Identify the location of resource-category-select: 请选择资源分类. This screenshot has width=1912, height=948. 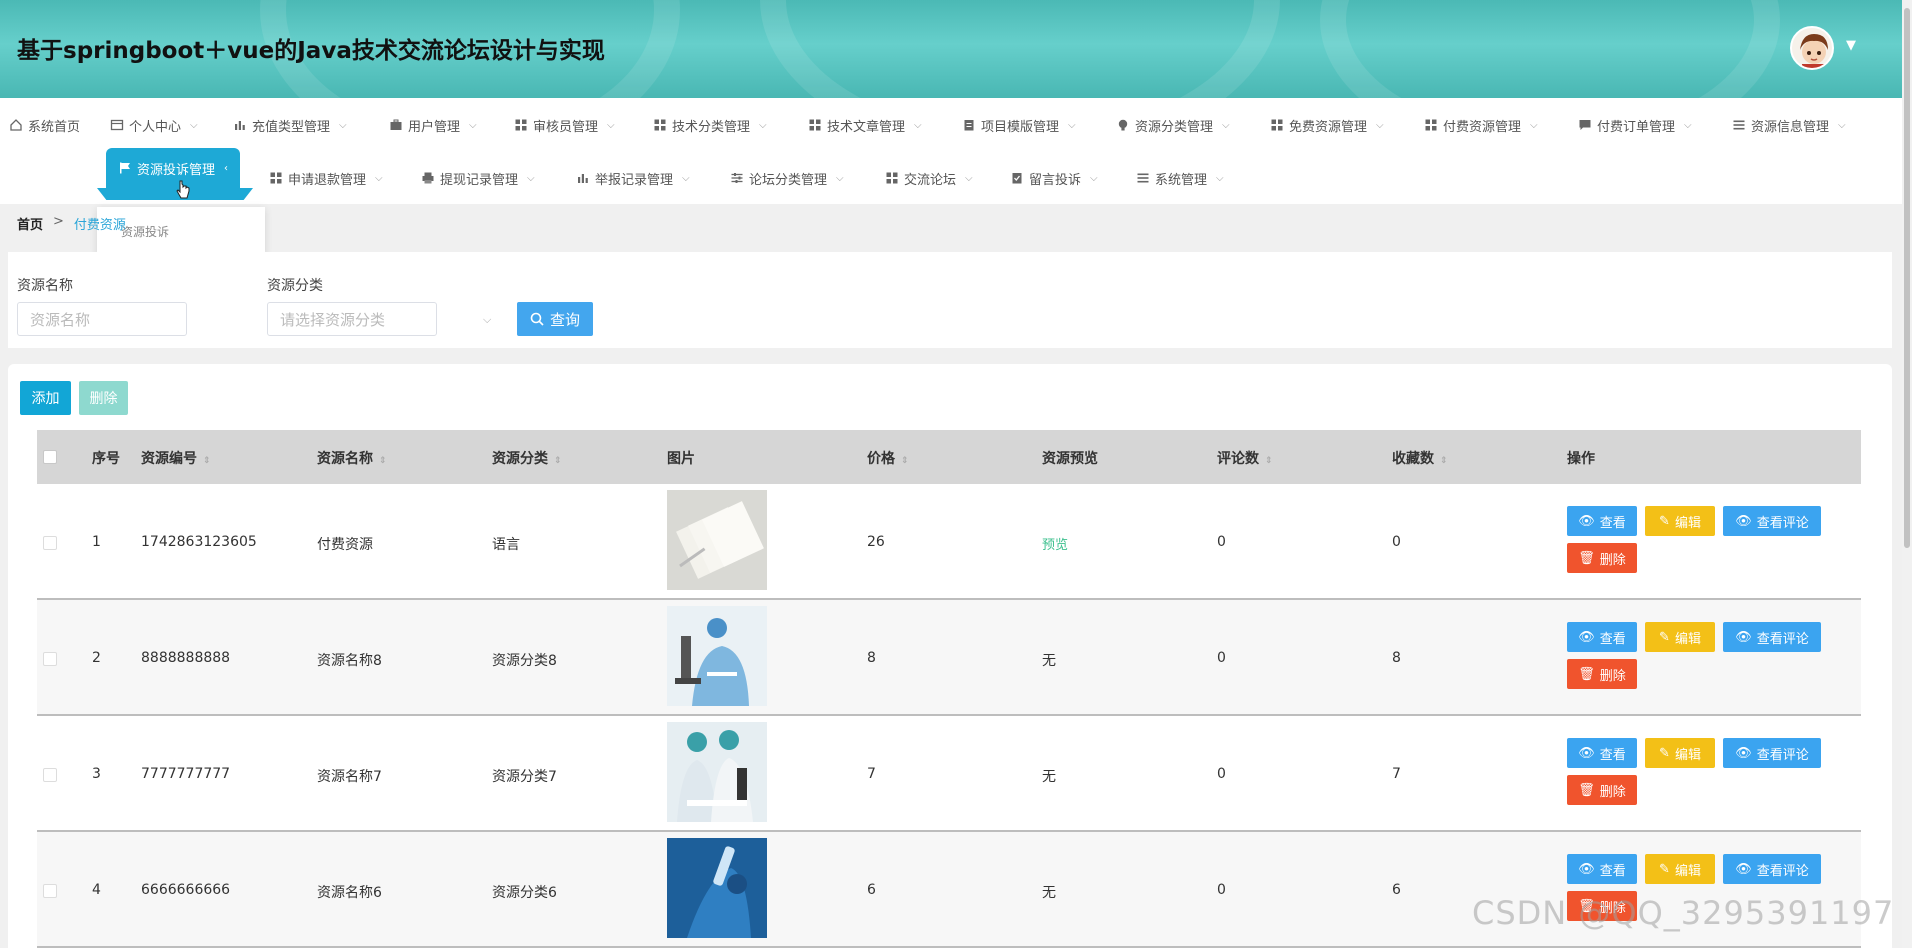
(352, 319).